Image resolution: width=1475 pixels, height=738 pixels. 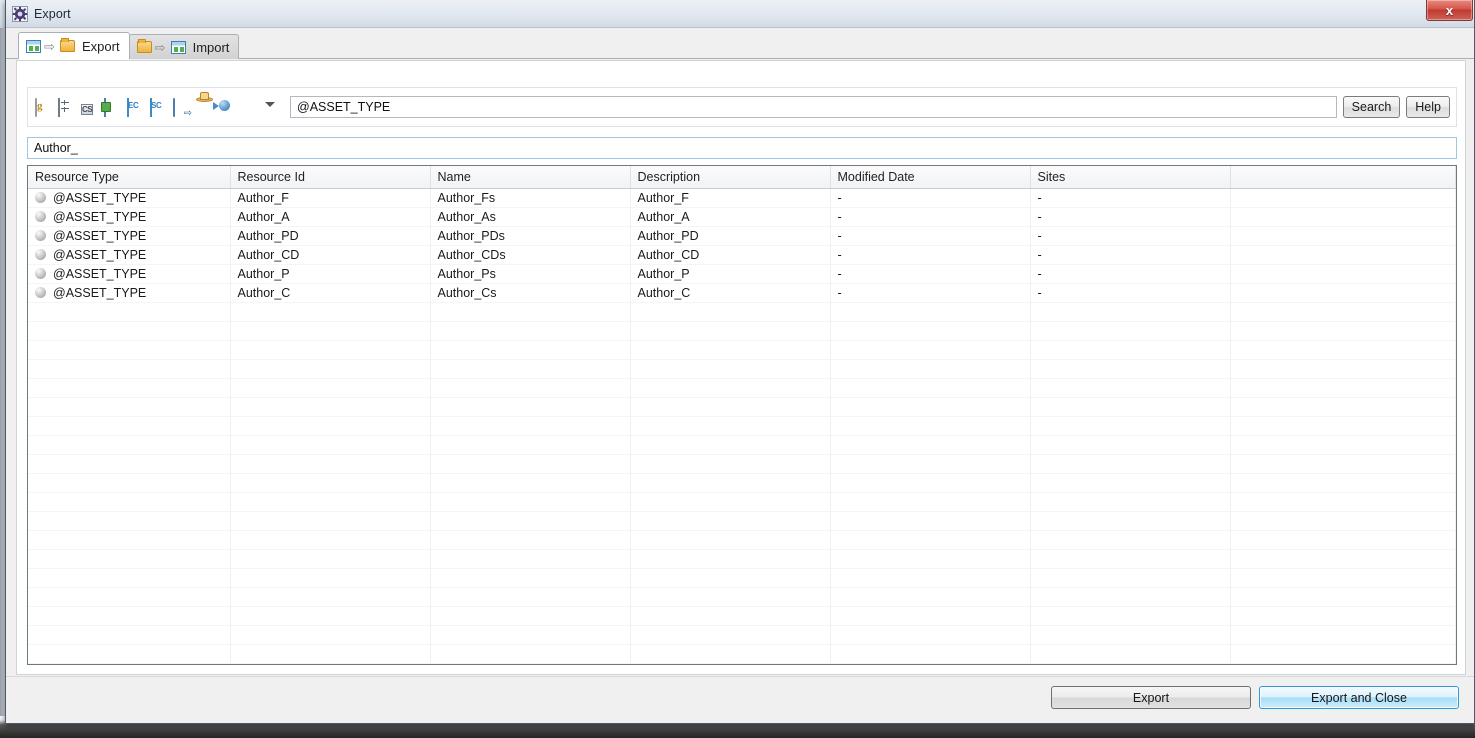 What do you see at coordinates (742, 217) in the screenshot?
I see `table-row: @ASSET_TYPE Author_A Author_As Author_A - -` at bounding box center [742, 217].